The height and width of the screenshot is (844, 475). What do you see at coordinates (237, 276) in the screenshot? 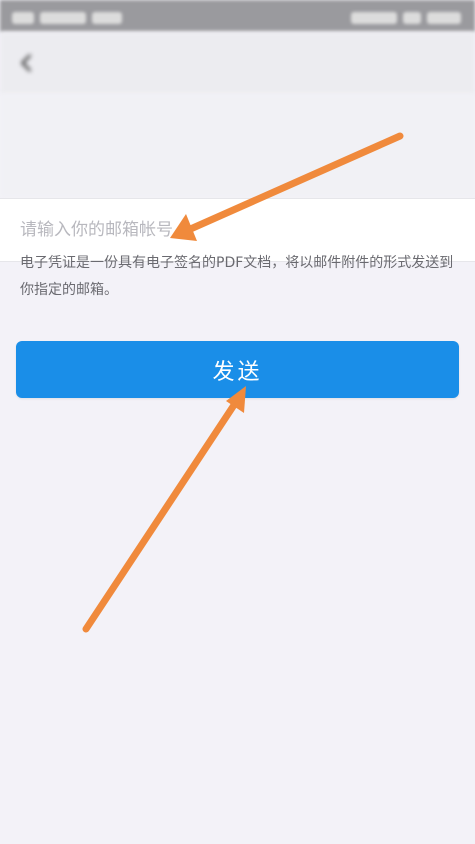
I see `description-text: 电子凭证是一份具有电子签名的PDF文档，将以邮件附件的形式发送到你指定的邮箱。` at bounding box center [237, 276].